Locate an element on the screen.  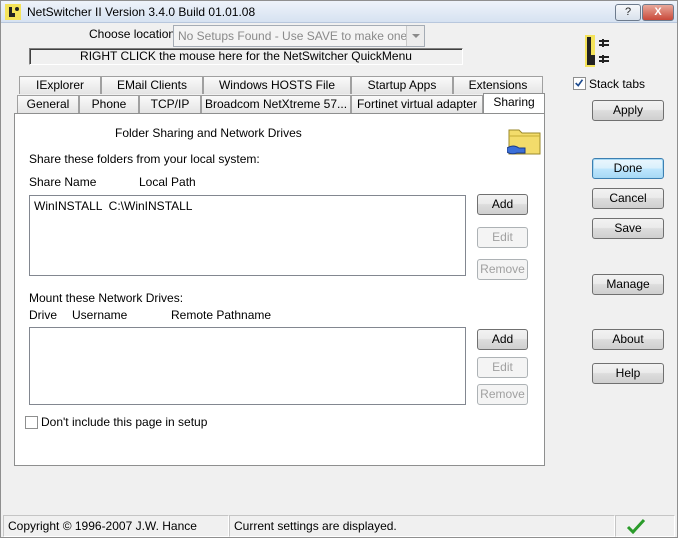
share-remove-button: Remove is located at coordinates (502, 269).